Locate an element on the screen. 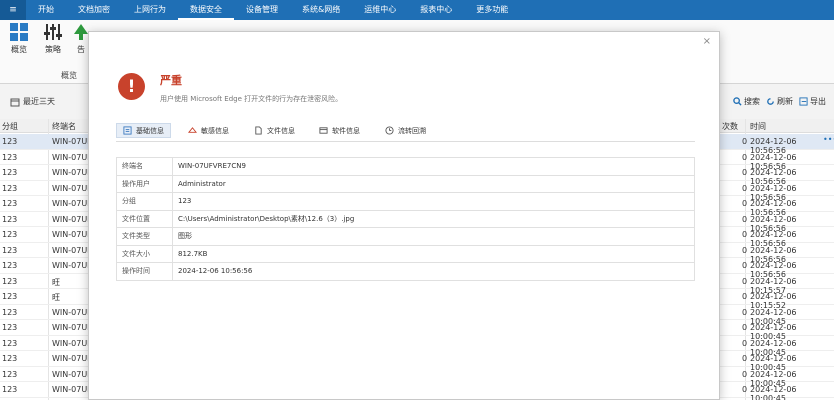 This screenshot has width=834, height=400. info-row: 分组 123 is located at coordinates (405, 201).